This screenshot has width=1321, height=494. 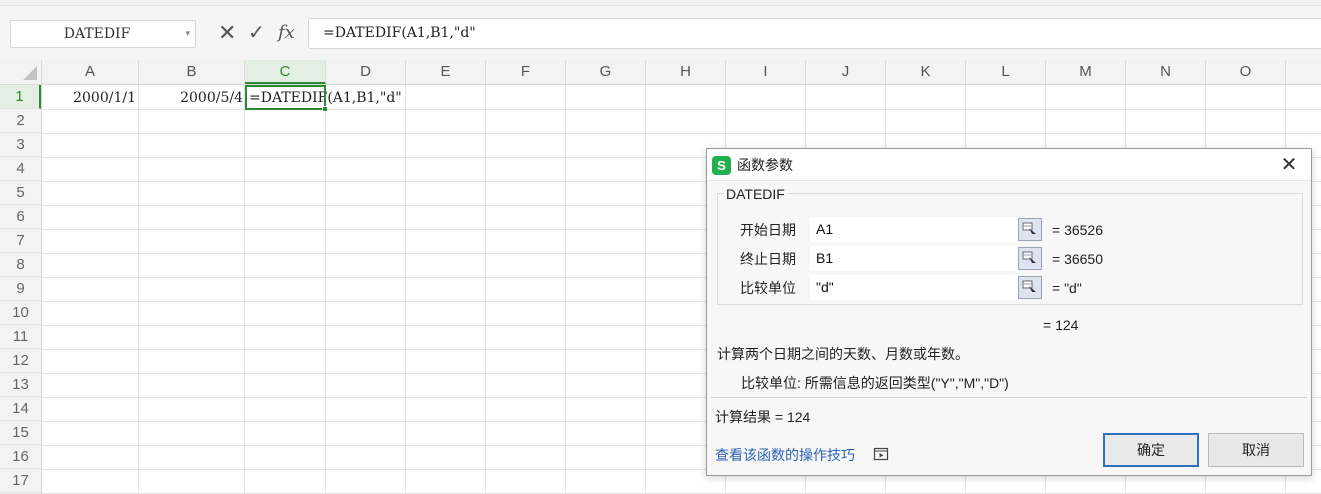 I want to click on row-header-1: 1, so click(x=20, y=97).